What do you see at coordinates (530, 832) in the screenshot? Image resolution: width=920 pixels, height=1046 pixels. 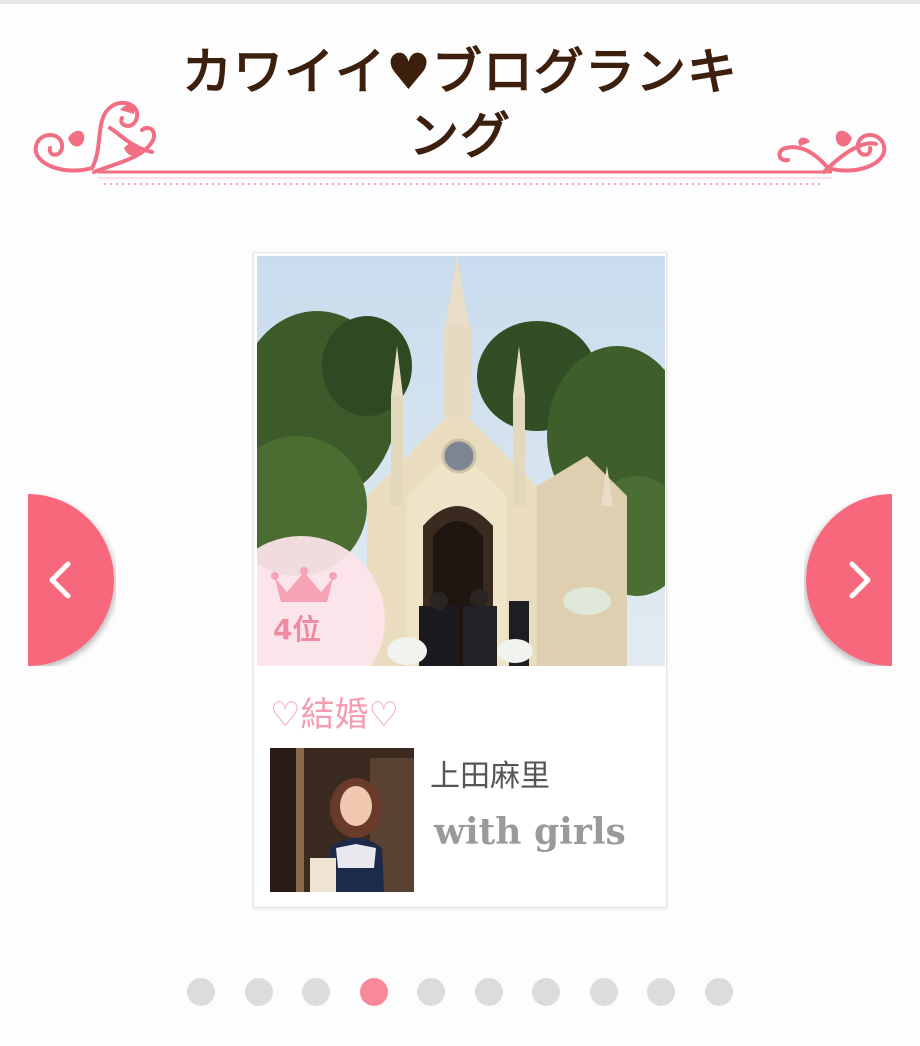 I see `category-label: with girls` at bounding box center [530, 832].